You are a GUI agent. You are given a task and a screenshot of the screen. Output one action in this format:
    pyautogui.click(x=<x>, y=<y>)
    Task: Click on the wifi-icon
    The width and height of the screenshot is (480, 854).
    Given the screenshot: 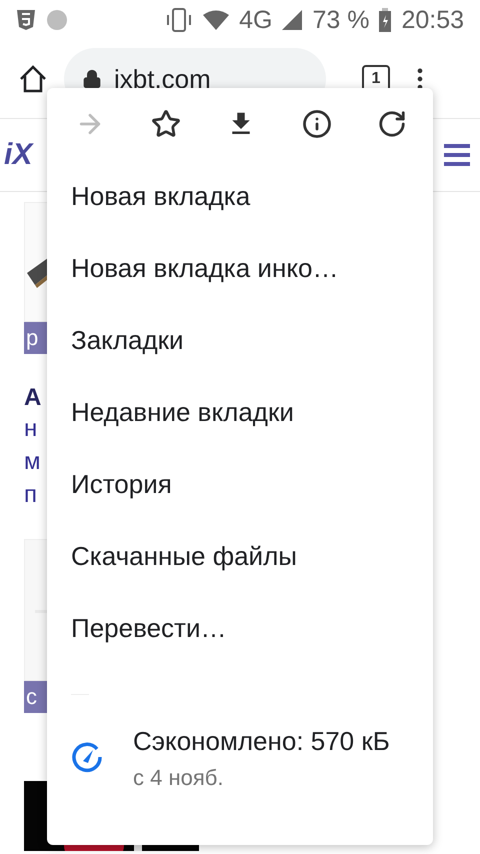 What is the action you would take?
    pyautogui.click(x=216, y=20)
    